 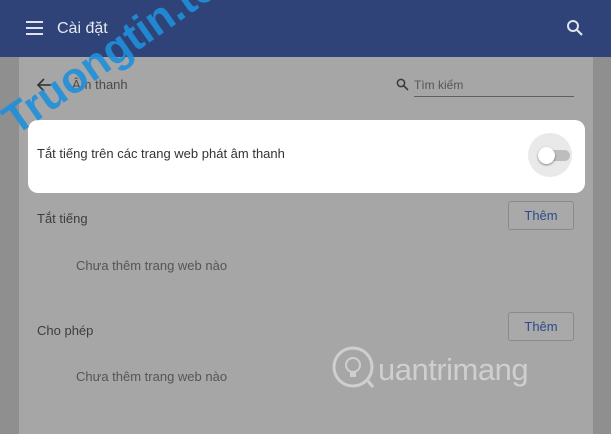 I want to click on search-field, so click(x=486, y=86).